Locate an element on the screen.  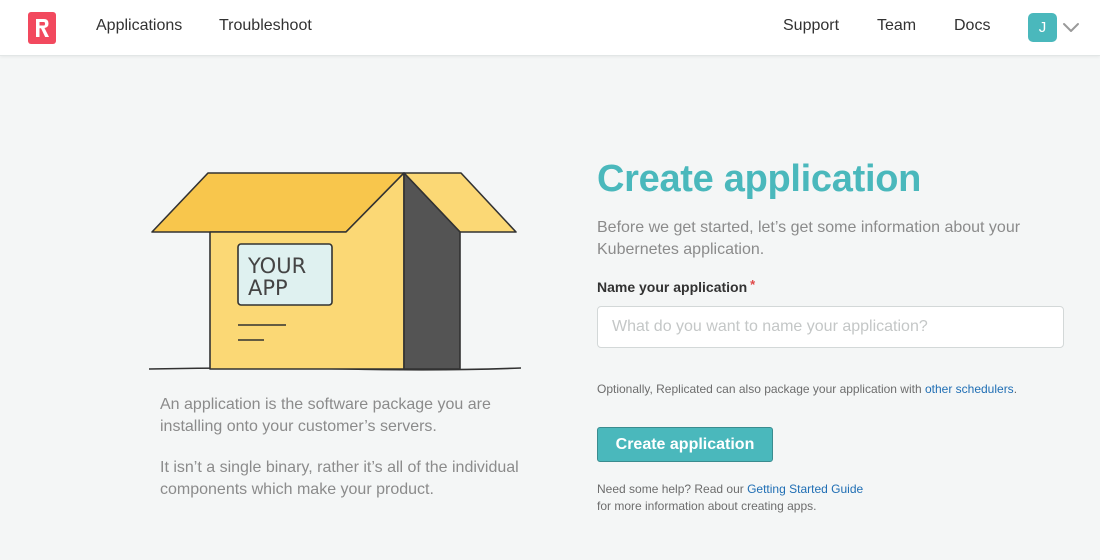
box-illustration: YOUR APP is located at coordinates (335, 271).